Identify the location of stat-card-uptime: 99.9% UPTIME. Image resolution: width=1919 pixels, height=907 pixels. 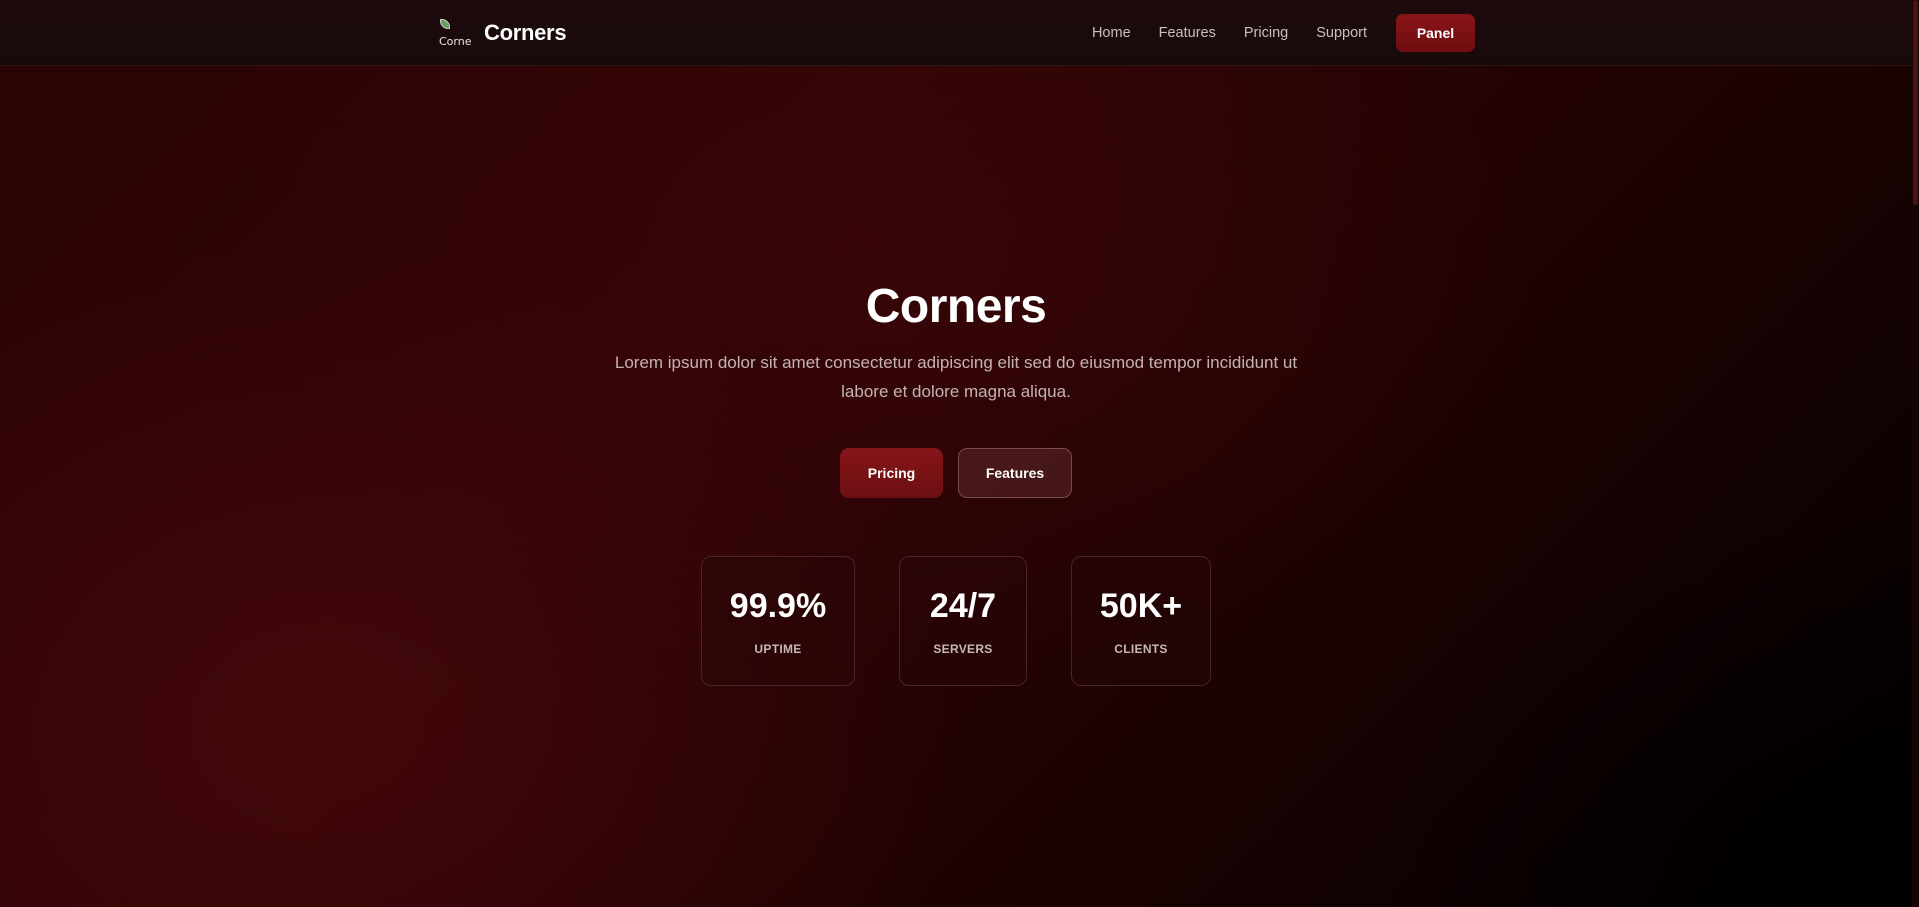
(778, 621).